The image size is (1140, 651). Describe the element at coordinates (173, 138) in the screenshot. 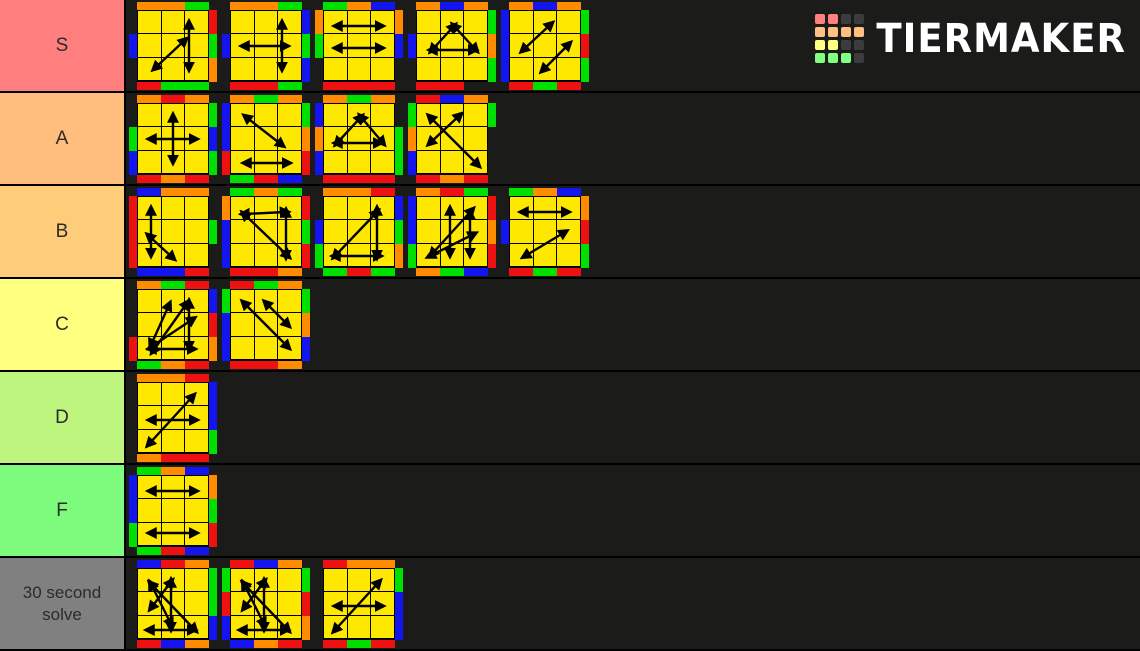

I see `oll-case-a1` at that location.